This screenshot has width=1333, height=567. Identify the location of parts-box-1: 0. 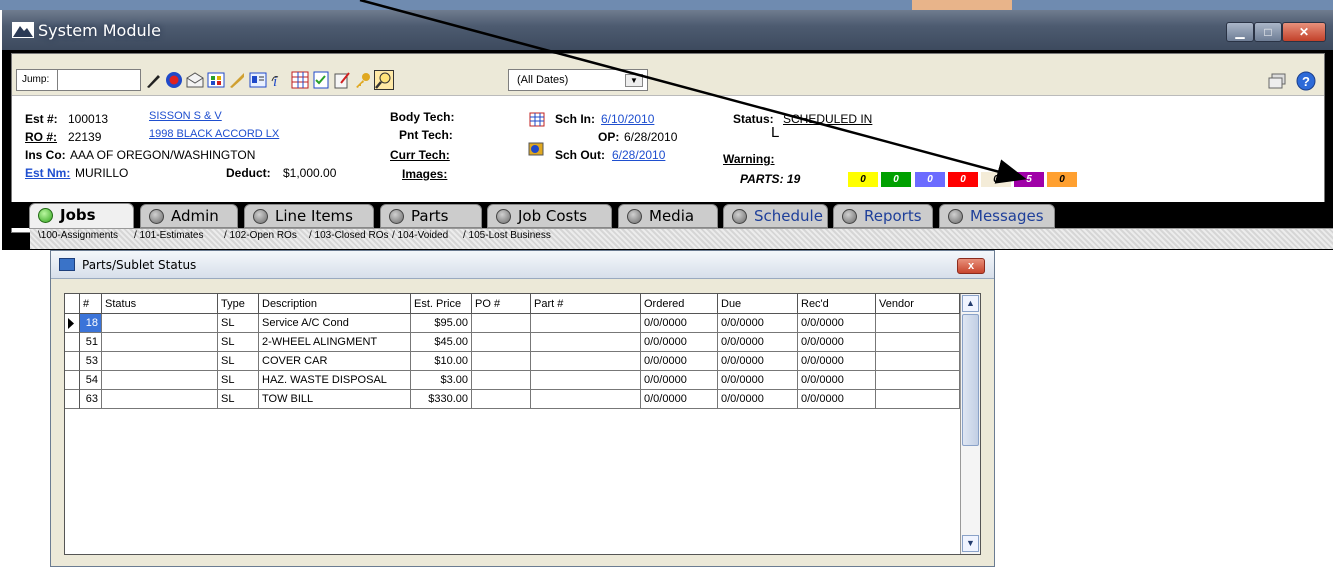
(896, 179).